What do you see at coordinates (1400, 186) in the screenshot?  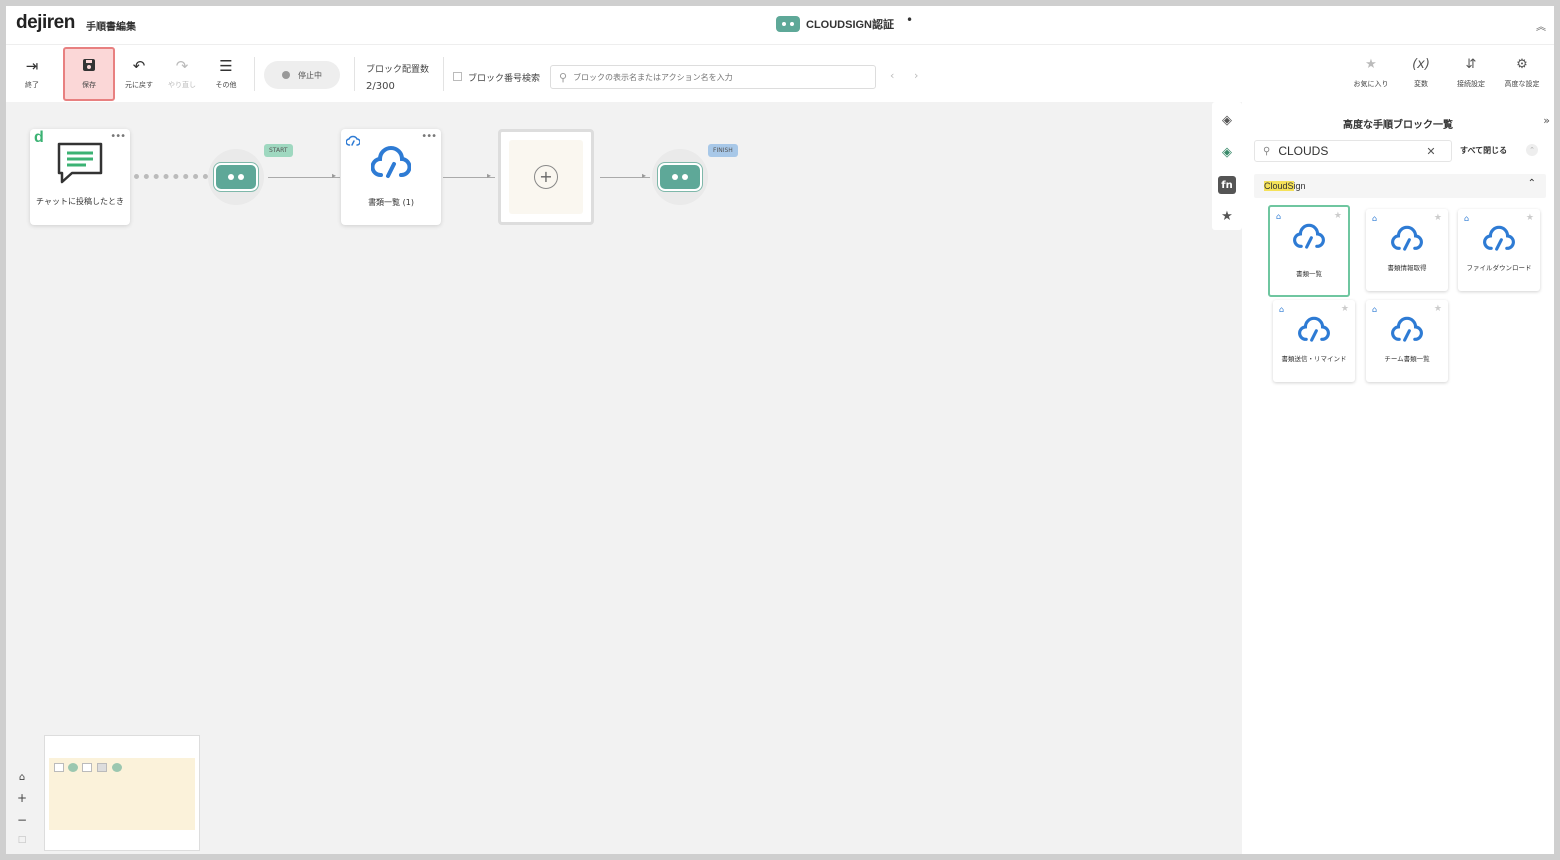 I see `category-header-cloudsign: CloudSign ⌃` at bounding box center [1400, 186].